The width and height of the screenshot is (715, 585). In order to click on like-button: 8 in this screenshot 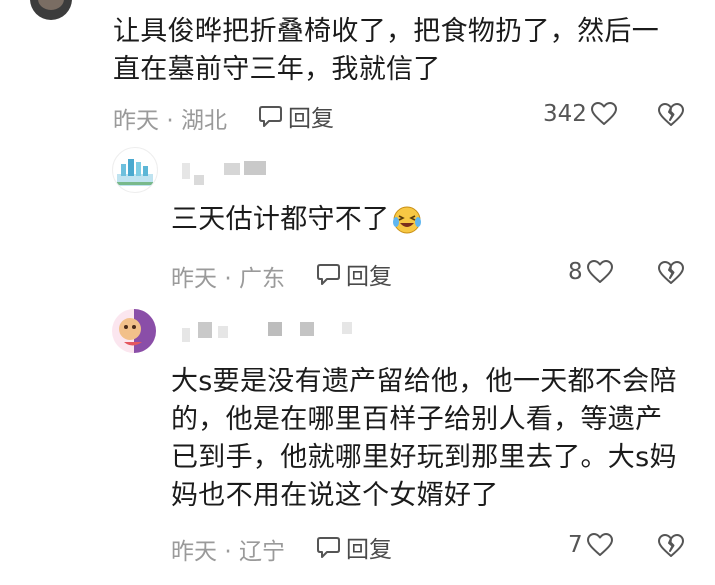, I will do `click(591, 272)`.